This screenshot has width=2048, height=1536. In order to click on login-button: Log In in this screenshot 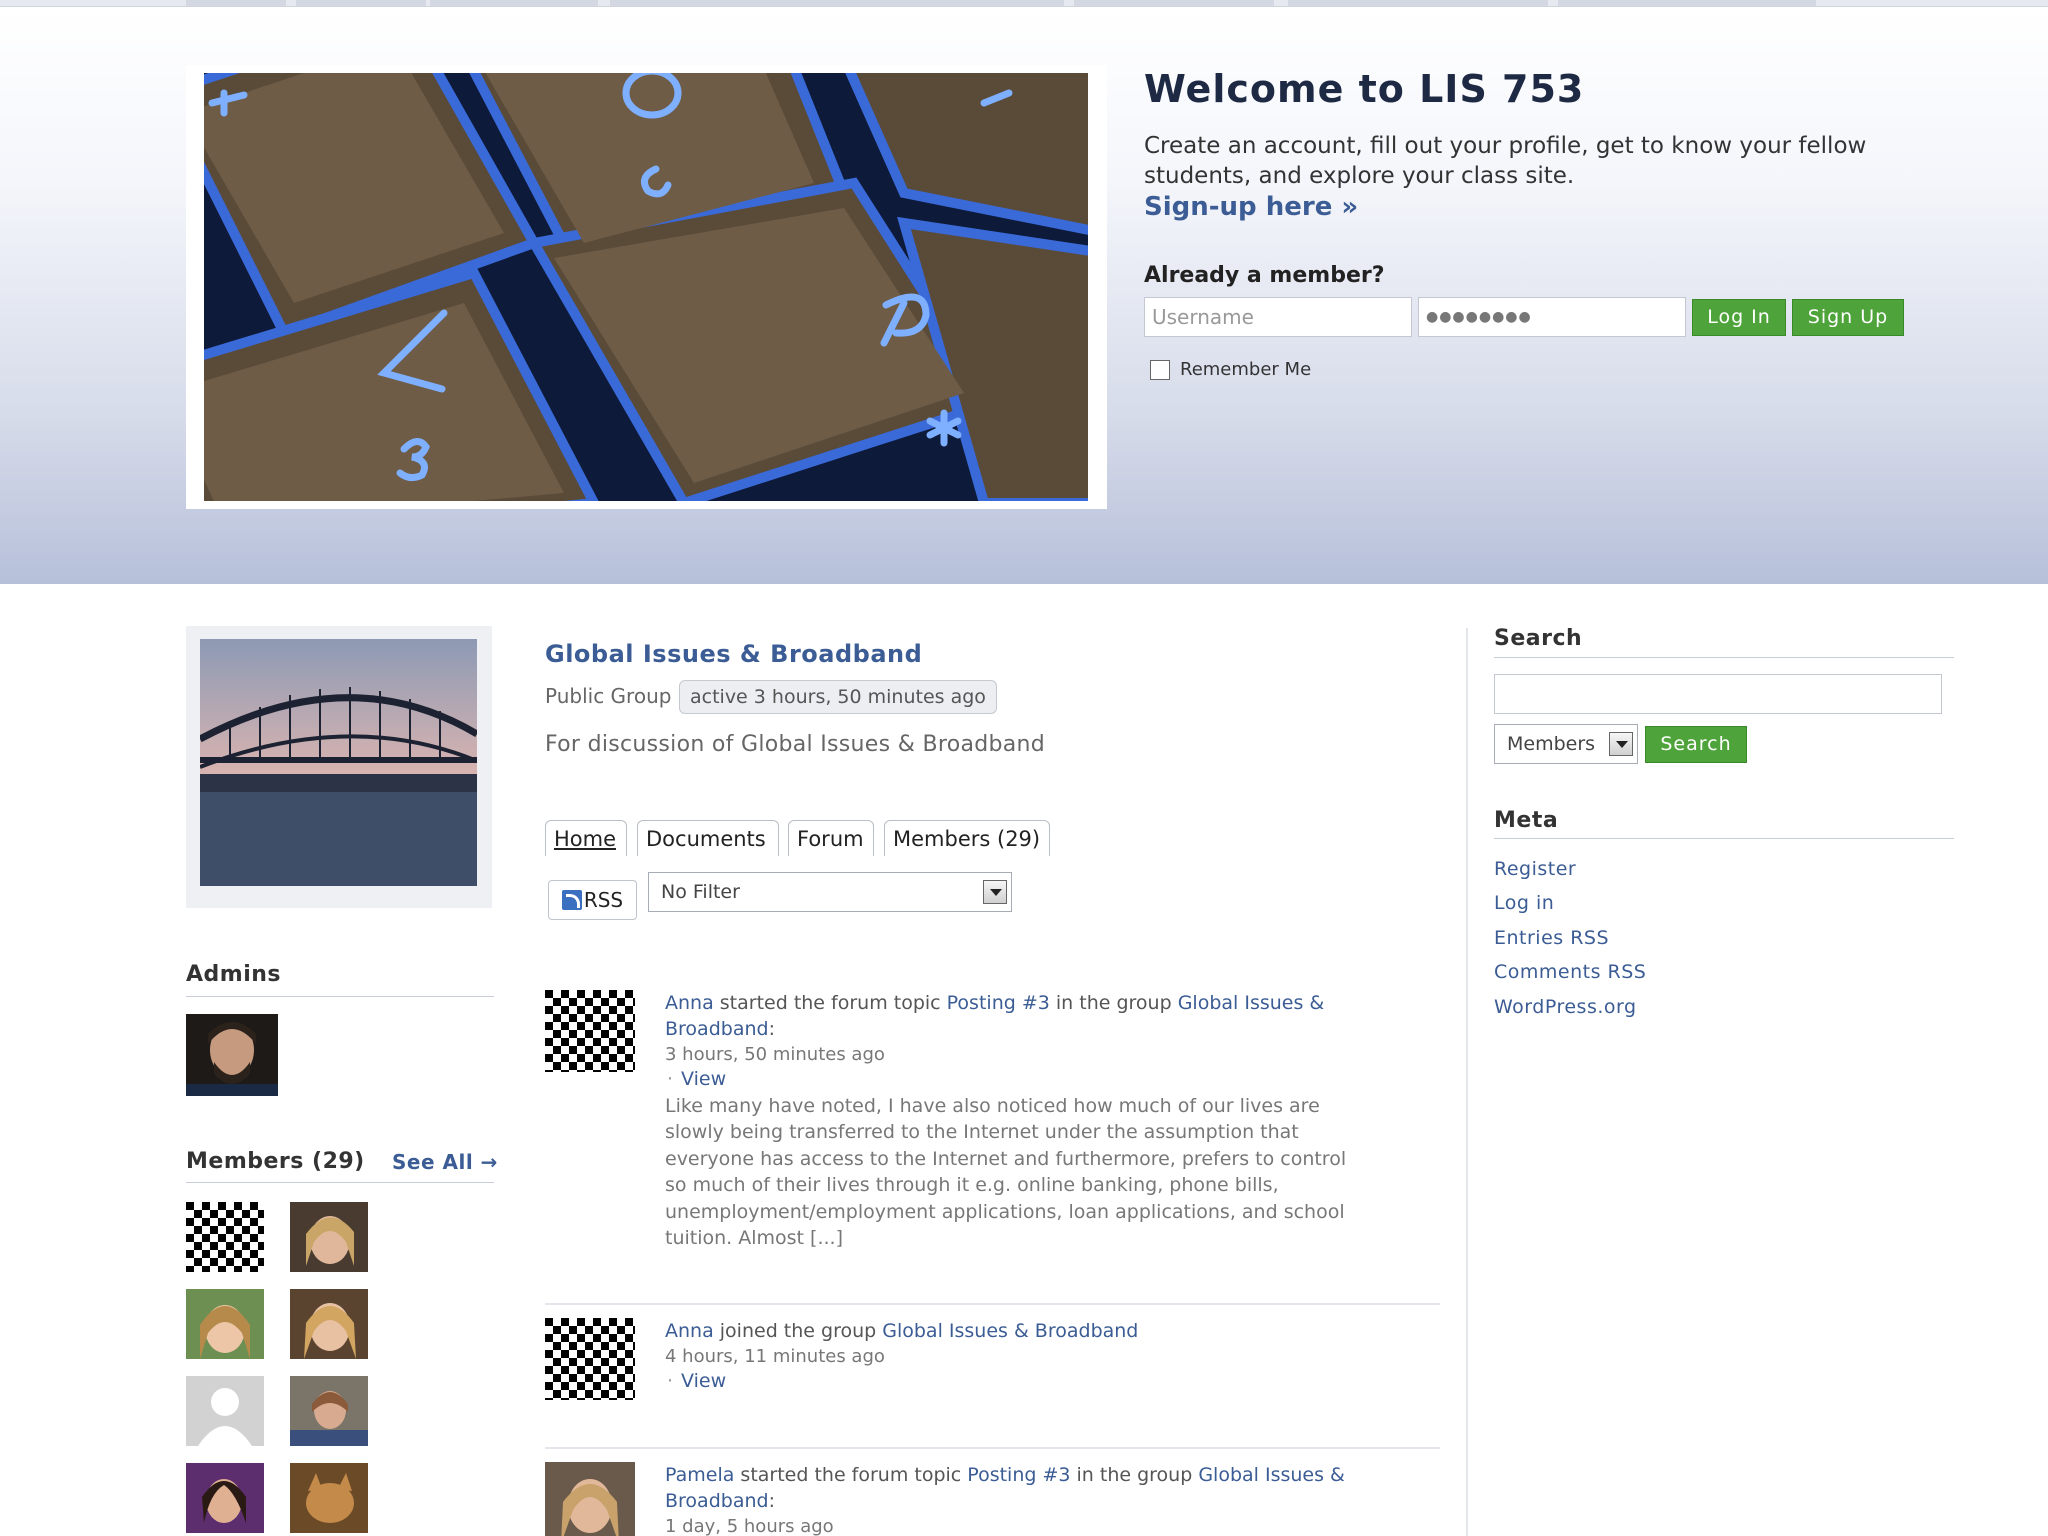, I will do `click(1739, 317)`.